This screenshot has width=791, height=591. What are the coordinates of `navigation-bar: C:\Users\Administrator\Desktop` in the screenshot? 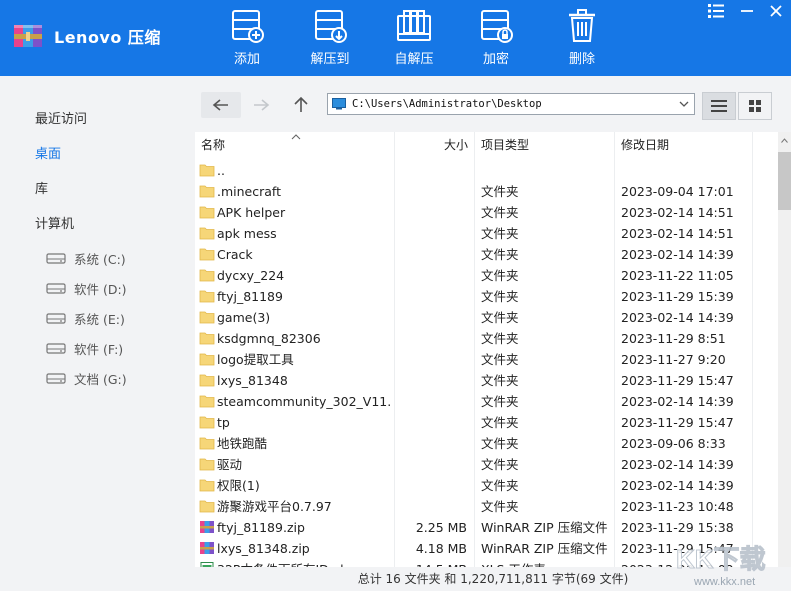 It's located at (493, 104).